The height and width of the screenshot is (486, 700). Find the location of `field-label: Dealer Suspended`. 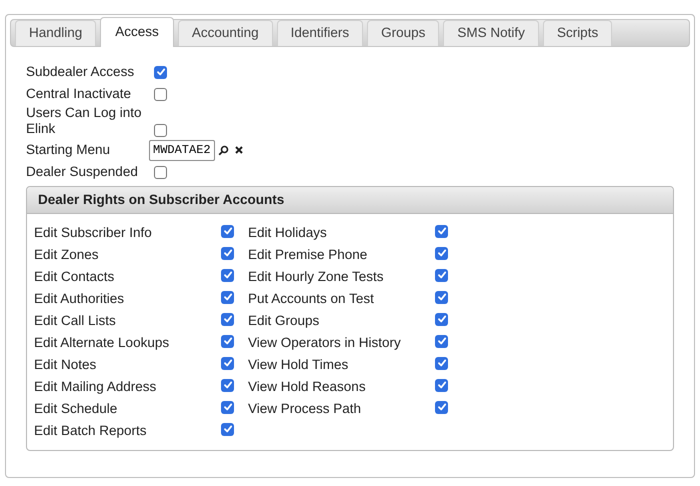

field-label: Dealer Suspended is located at coordinates (82, 172).